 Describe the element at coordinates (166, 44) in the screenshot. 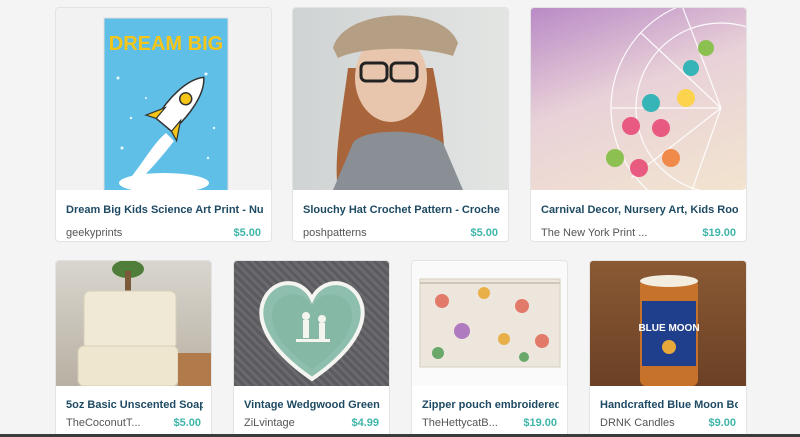

I see `poster-text: DREAM BIG` at that location.